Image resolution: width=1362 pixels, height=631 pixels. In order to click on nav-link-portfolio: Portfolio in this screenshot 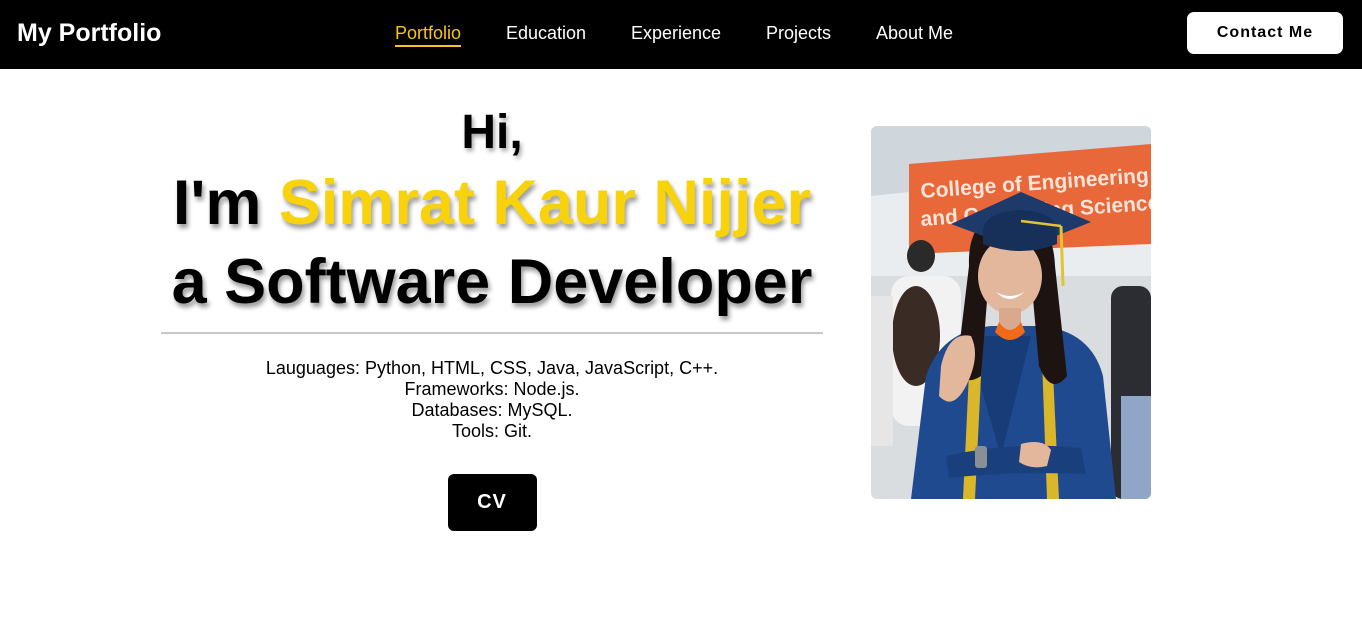, I will do `click(428, 34)`.